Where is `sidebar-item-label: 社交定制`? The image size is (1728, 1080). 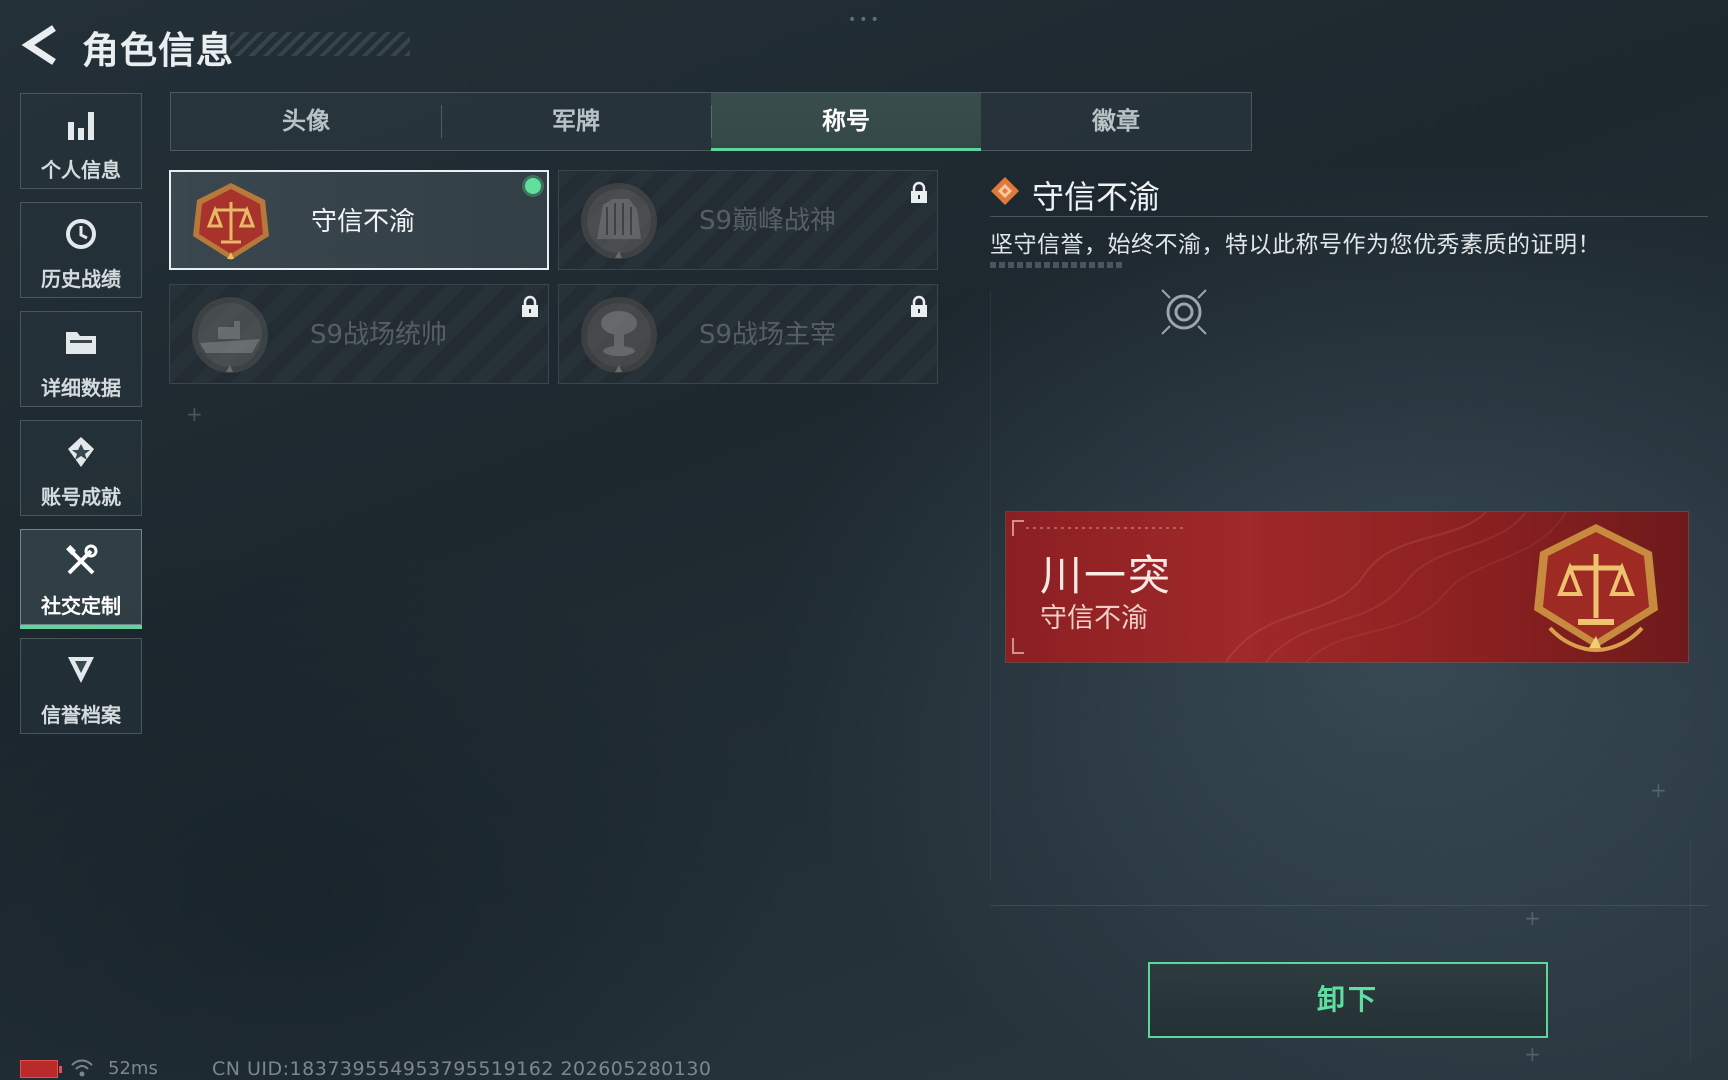
sidebar-item-label: 社交定制 is located at coordinates (81, 606).